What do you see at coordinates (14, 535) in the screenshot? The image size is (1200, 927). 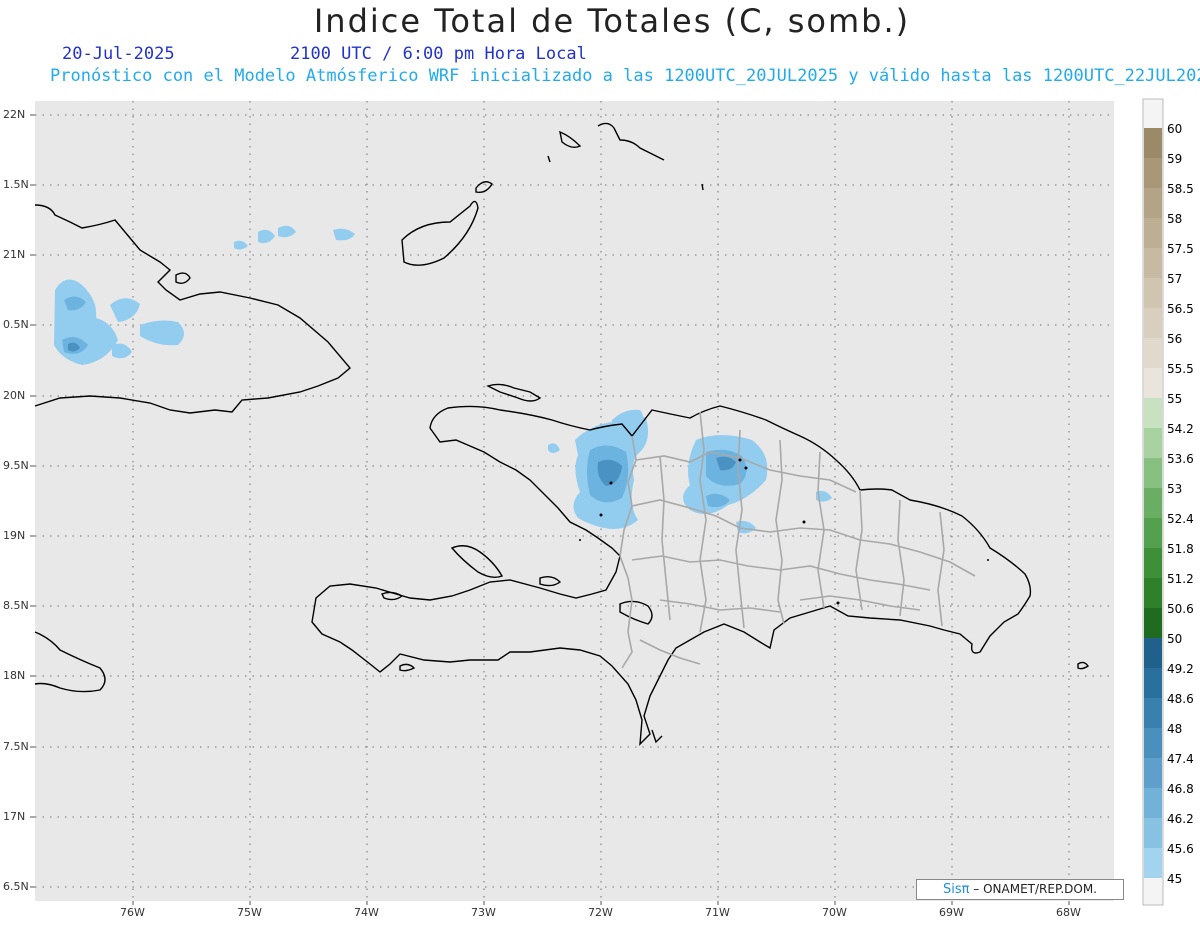 I see `lat-label: 19N` at bounding box center [14, 535].